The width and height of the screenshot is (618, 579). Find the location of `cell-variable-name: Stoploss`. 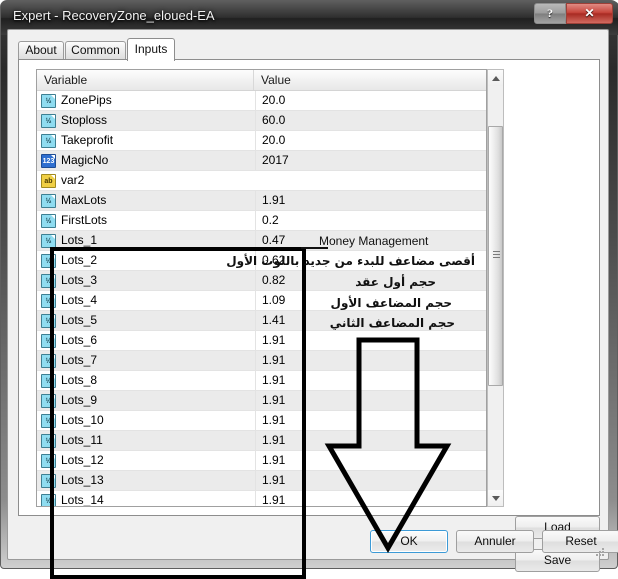

cell-variable-name: Stoploss is located at coordinates (84, 120).